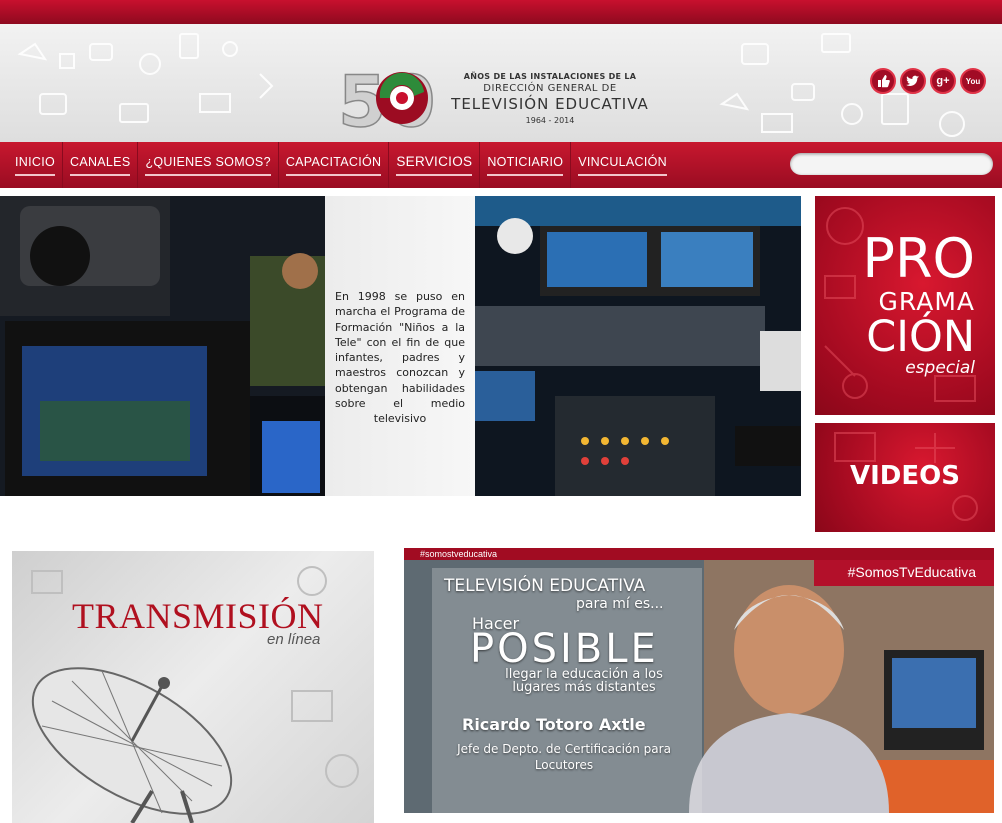  Describe the element at coordinates (943, 81) in the screenshot. I see `google-plus-icon: g+` at that location.